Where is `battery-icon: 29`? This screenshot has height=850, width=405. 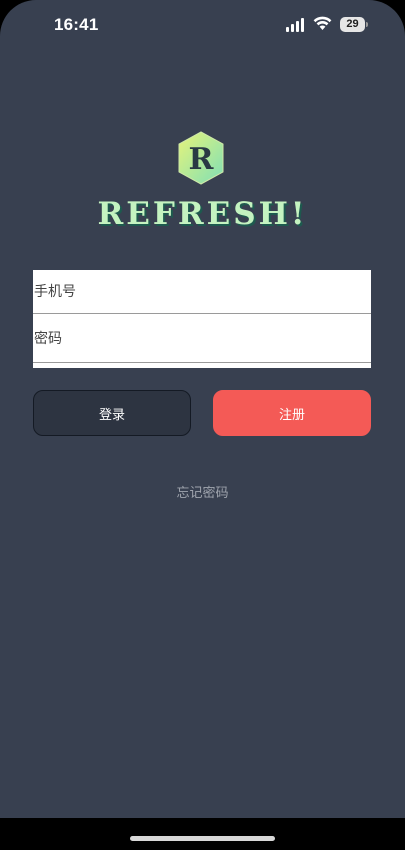 battery-icon: 29 is located at coordinates (354, 24).